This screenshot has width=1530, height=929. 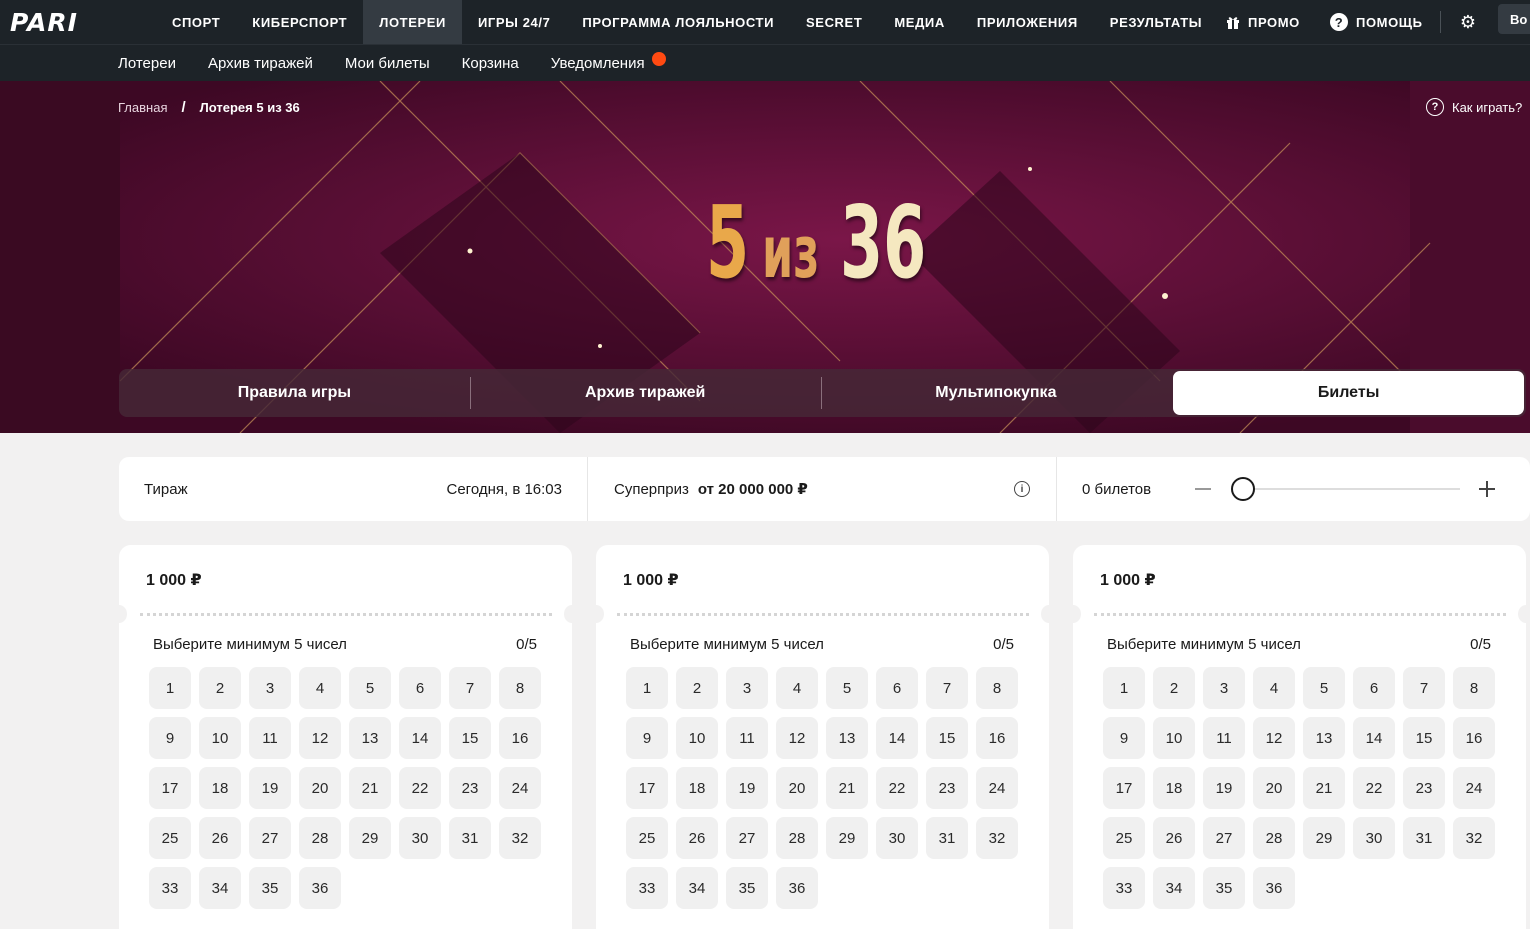 What do you see at coordinates (1376, 22) in the screenshot?
I see `help-link: ? ПОМОЩЬ` at bounding box center [1376, 22].